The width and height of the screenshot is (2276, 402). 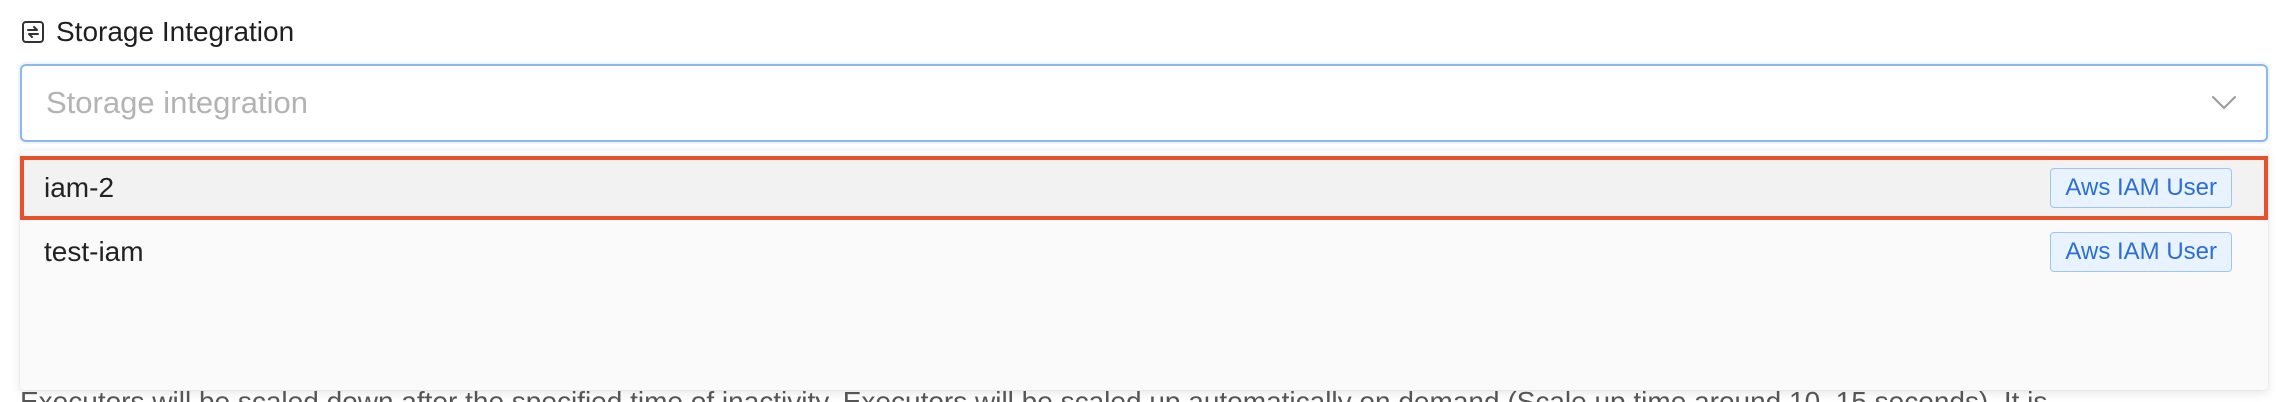 I want to click on section-header: Storage Integration, so click(x=157, y=32).